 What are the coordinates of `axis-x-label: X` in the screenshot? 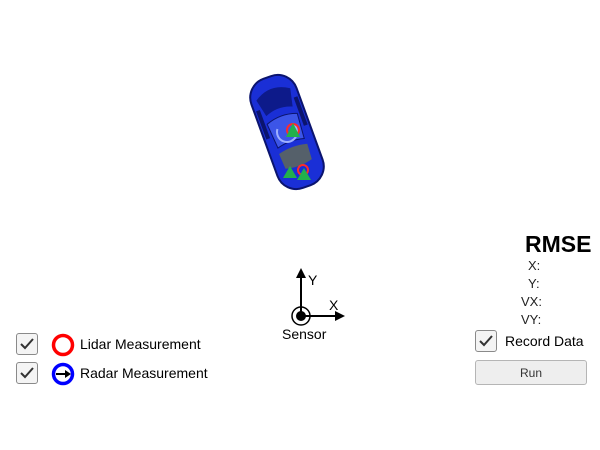 It's located at (334, 305).